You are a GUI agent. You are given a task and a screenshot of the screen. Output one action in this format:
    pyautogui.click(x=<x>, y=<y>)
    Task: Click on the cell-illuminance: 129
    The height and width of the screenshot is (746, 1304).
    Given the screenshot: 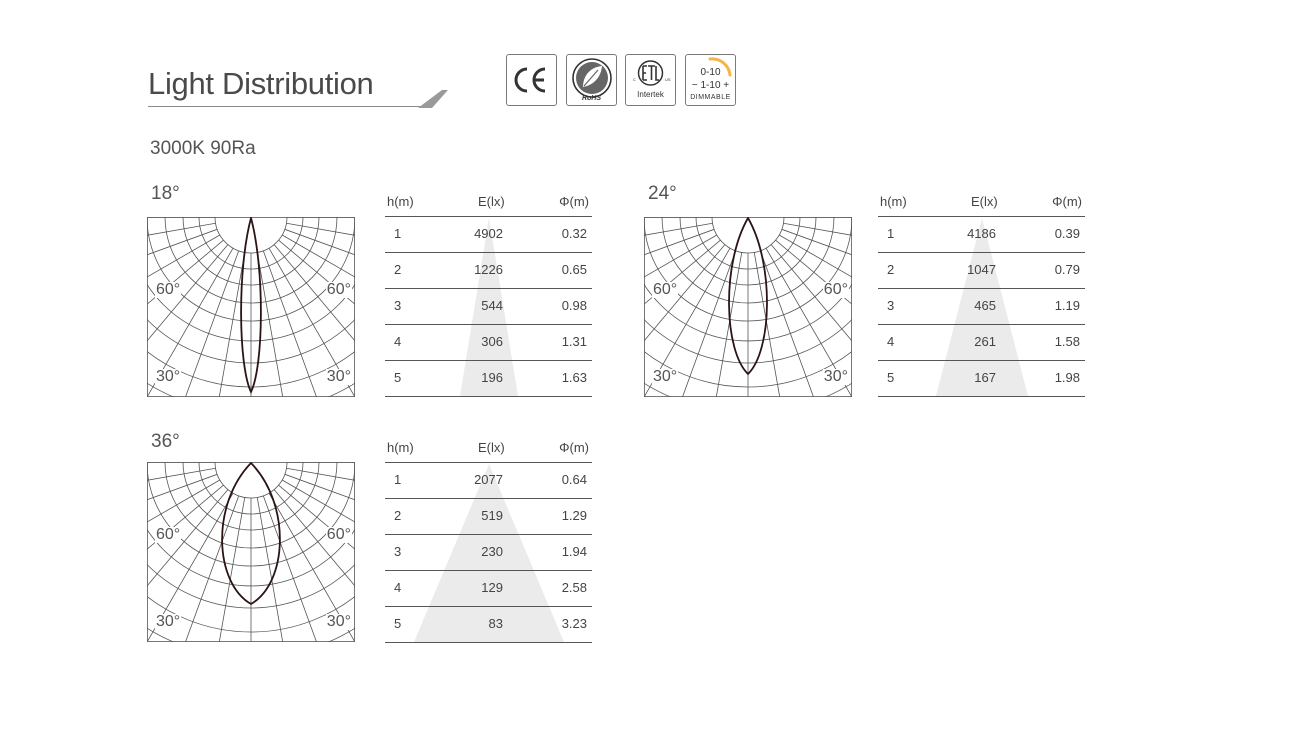 What is the action you would take?
    pyautogui.click(x=492, y=587)
    